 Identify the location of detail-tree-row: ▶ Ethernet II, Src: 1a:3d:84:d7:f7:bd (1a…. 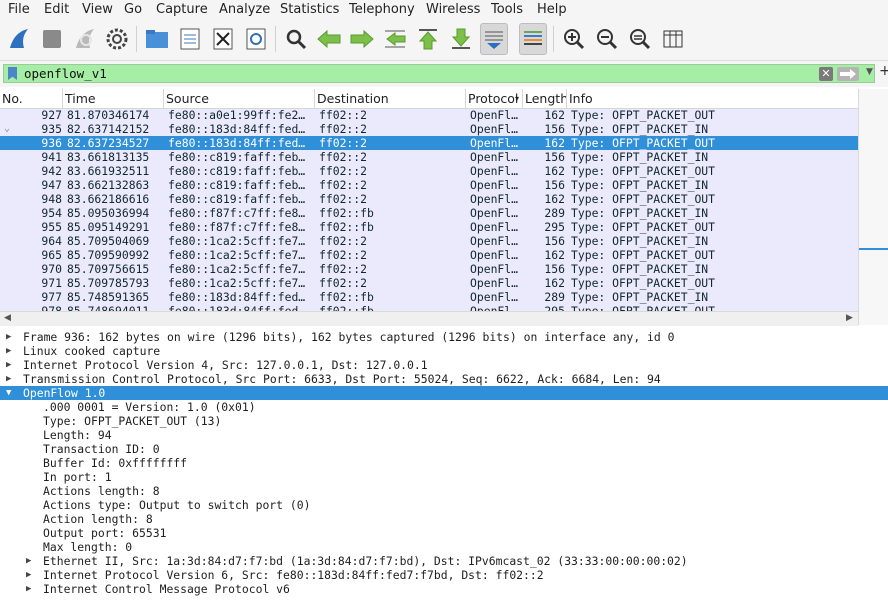
(444, 561).